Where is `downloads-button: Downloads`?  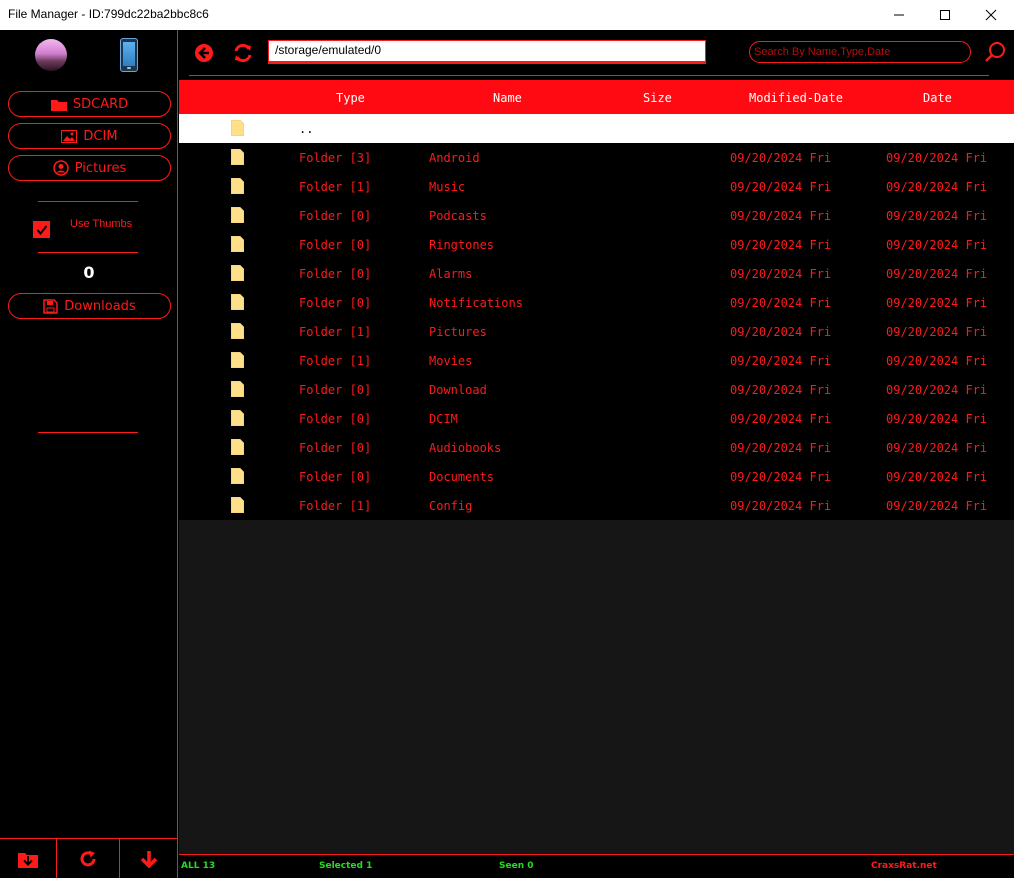 downloads-button: Downloads is located at coordinates (89, 306).